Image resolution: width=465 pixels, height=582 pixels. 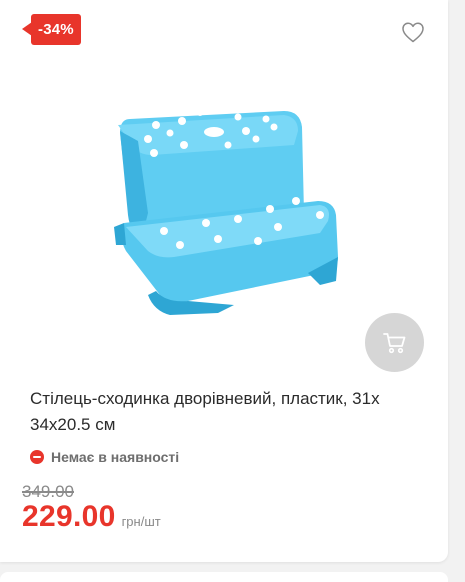 I want to click on price-unit: грн/шт, so click(x=141, y=521).